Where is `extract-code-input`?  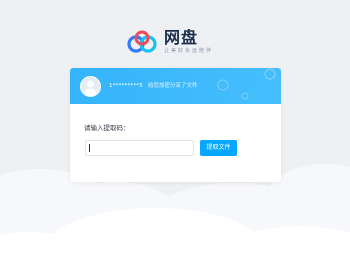
extract-code-input is located at coordinates (139, 148).